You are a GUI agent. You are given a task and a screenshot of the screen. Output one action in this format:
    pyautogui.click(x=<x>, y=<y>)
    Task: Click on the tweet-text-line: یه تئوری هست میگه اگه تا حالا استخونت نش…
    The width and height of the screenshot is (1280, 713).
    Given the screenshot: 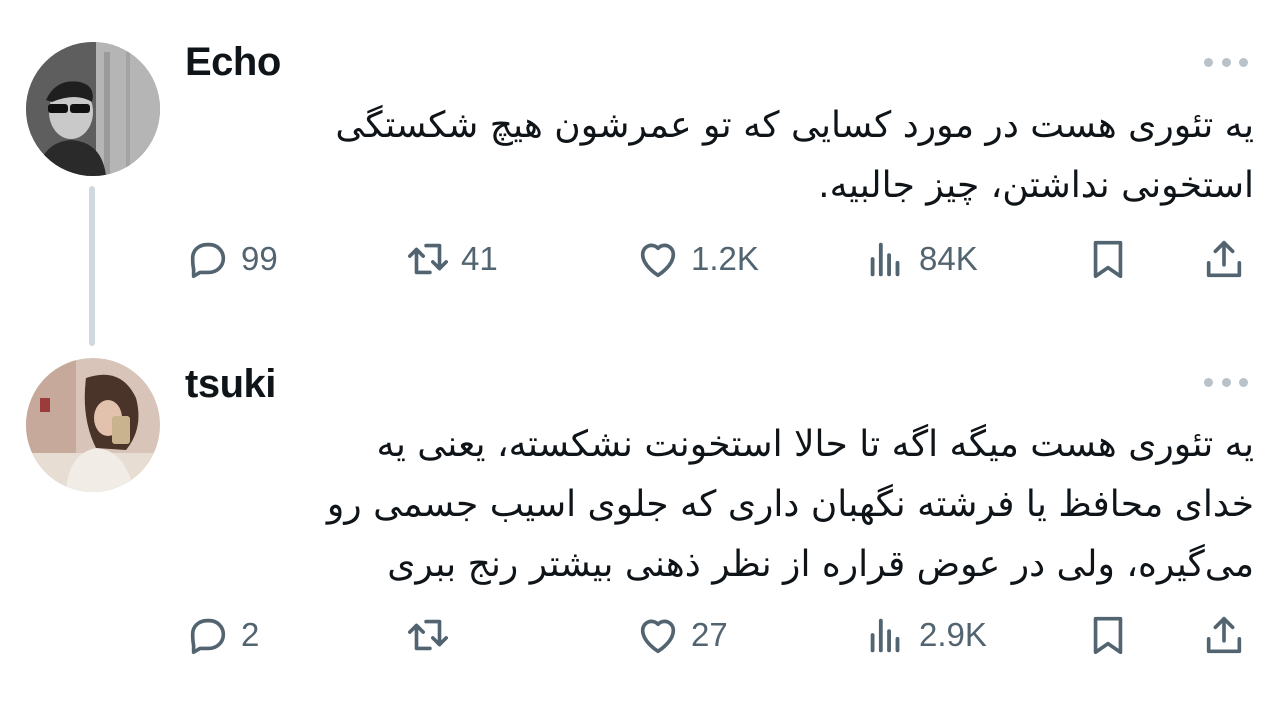 What is the action you would take?
    pyautogui.click(x=815, y=444)
    